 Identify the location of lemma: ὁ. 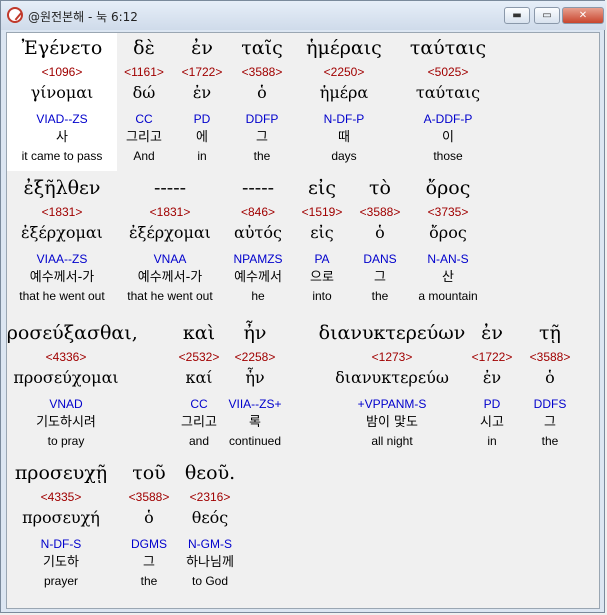
(550, 377).